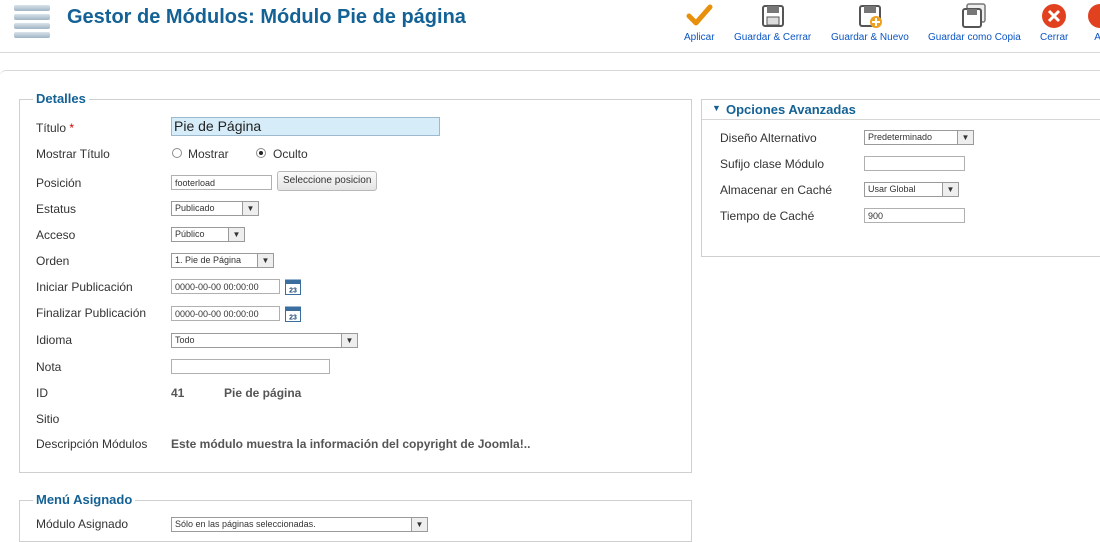  I want to click on cache-select: Usar Global ▼, so click(911, 189).